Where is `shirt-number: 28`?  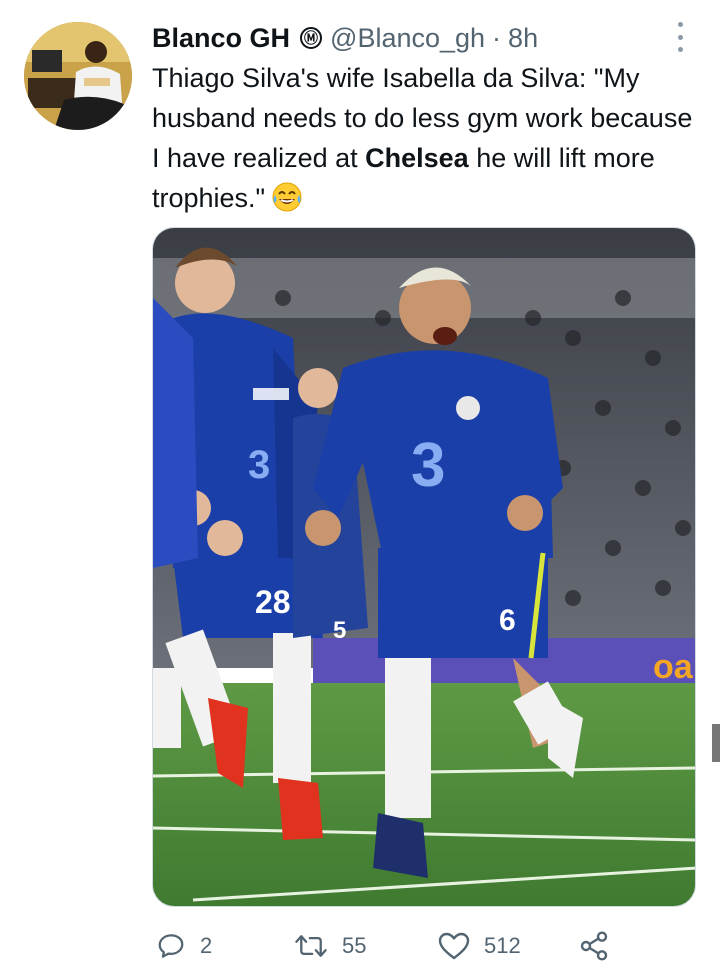 shirt-number: 28 is located at coordinates (273, 602).